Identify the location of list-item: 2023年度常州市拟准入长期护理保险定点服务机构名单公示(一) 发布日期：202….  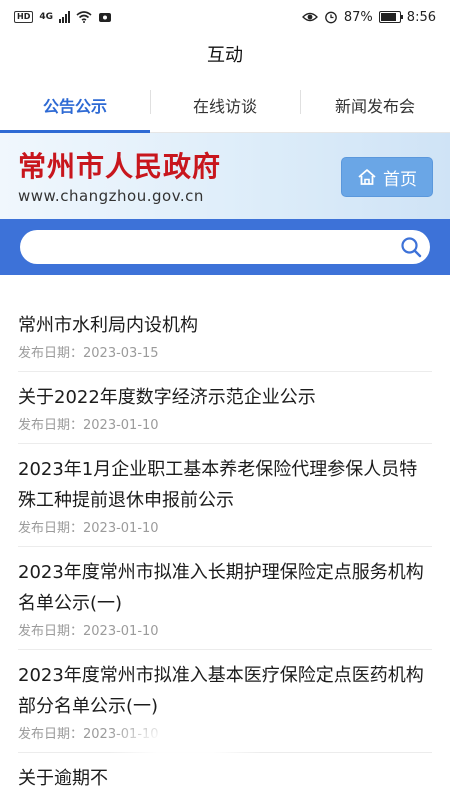
(225, 598).